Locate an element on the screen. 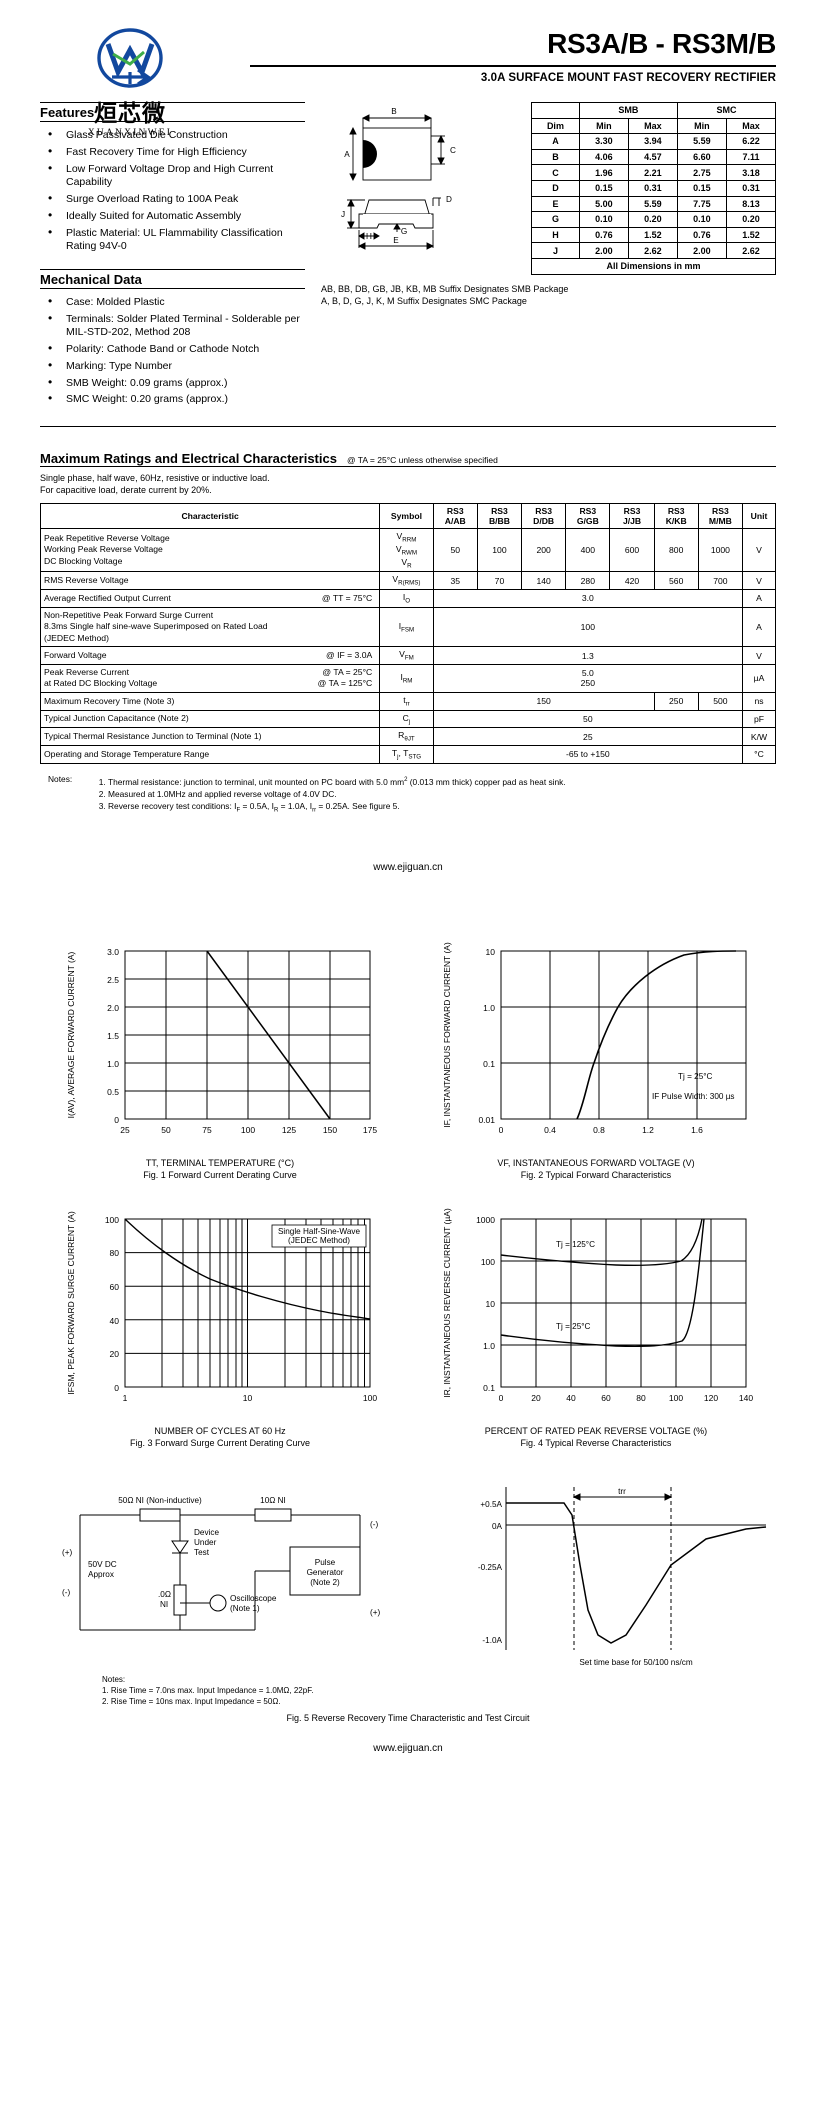 This screenshot has height=2112, width=816. ytick: 10 is located at coordinates (491, 1304).